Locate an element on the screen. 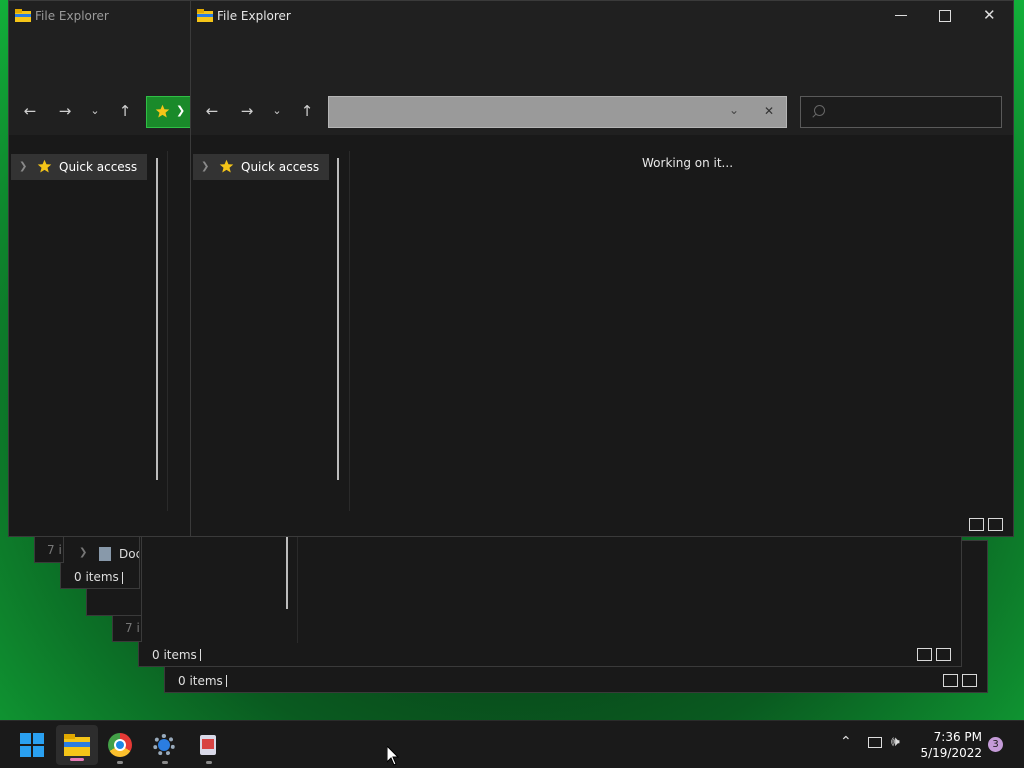 Image resolution: width=1024 pixels, height=768 pixels. volume-icon: 🕪 is located at coordinates (895, 742).